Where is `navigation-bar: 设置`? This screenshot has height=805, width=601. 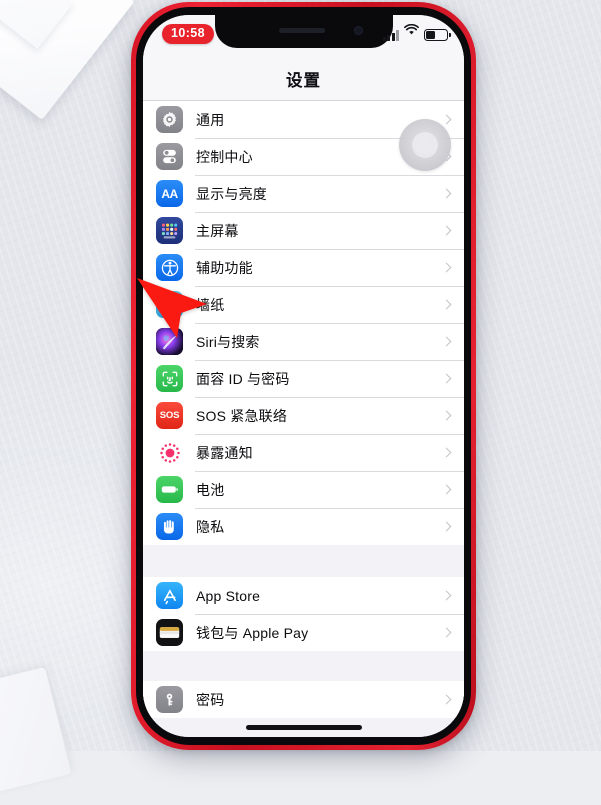 navigation-bar: 设置 is located at coordinates (303, 79).